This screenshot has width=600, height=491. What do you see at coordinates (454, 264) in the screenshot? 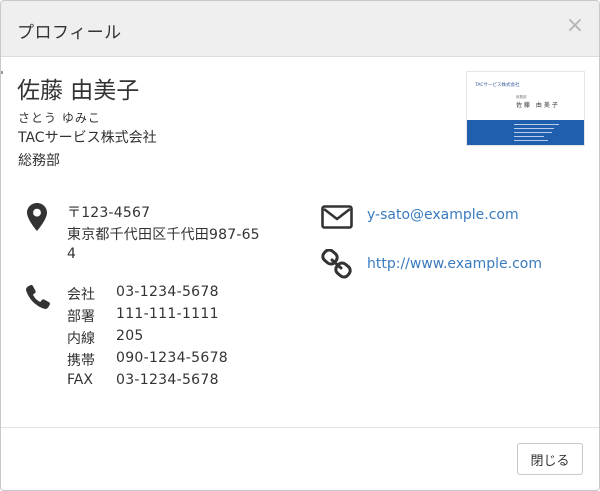
I see `website-link: http://www.example.com` at bounding box center [454, 264].